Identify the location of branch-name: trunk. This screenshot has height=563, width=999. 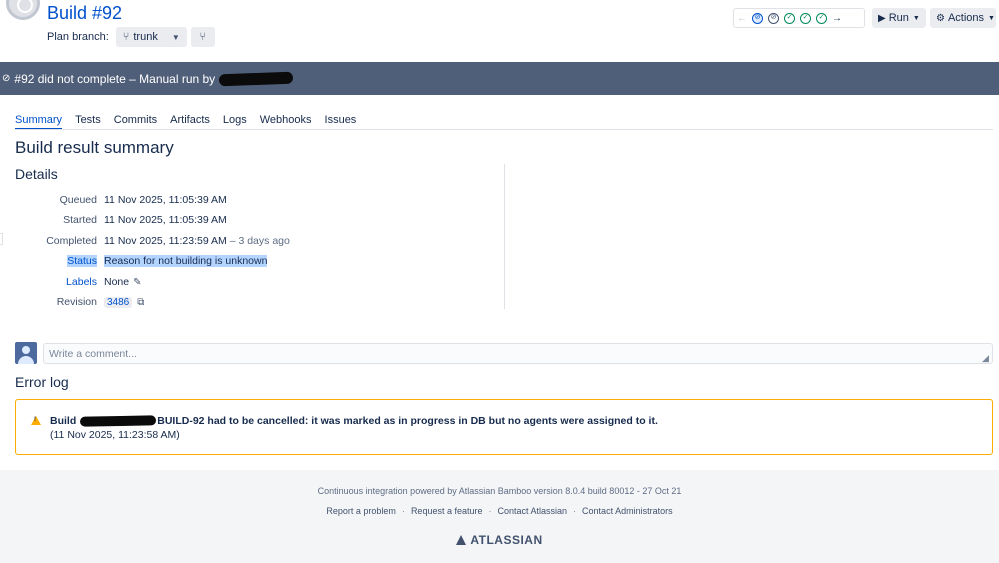
(145, 37).